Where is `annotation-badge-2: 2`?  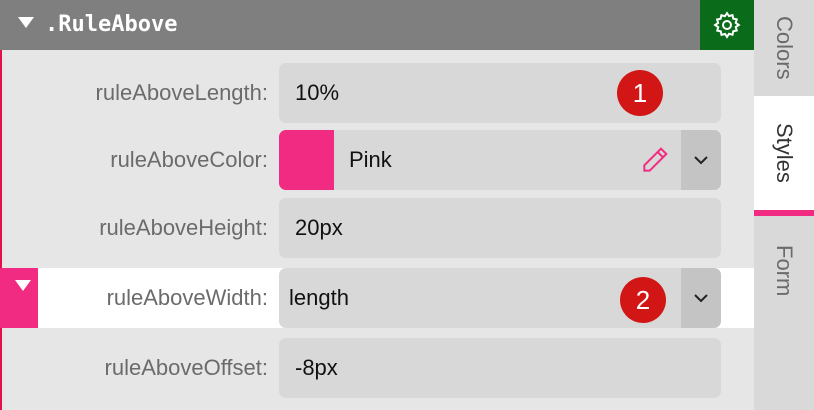
annotation-badge-2: 2 is located at coordinates (643, 300).